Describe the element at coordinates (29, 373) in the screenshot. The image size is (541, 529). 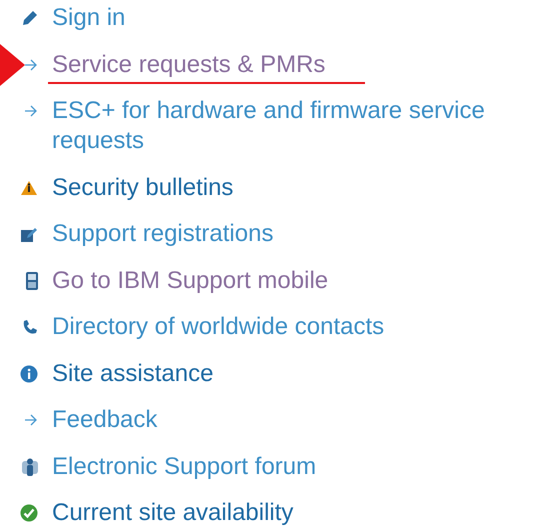
I see `info-icon` at that location.